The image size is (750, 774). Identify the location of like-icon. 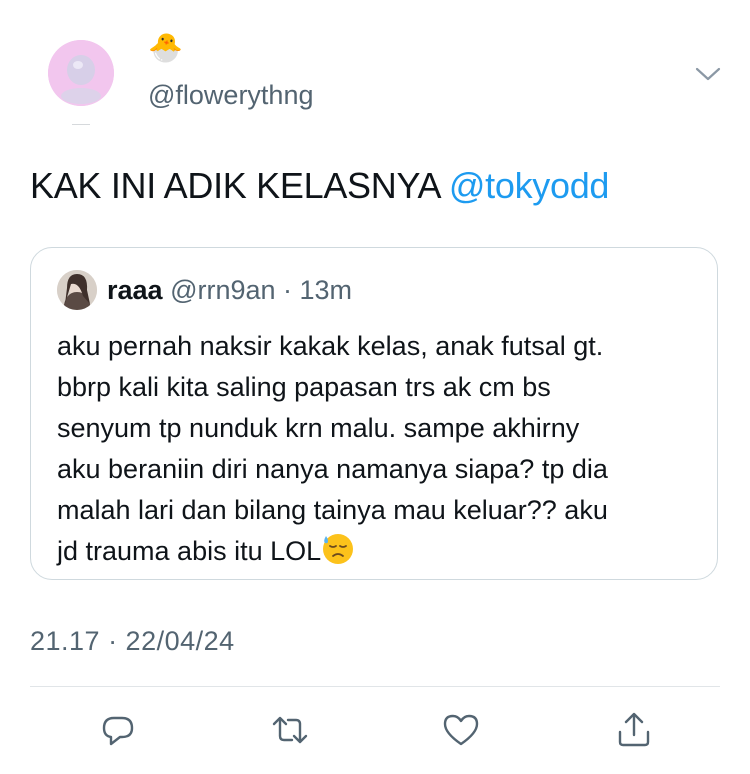
(461, 730).